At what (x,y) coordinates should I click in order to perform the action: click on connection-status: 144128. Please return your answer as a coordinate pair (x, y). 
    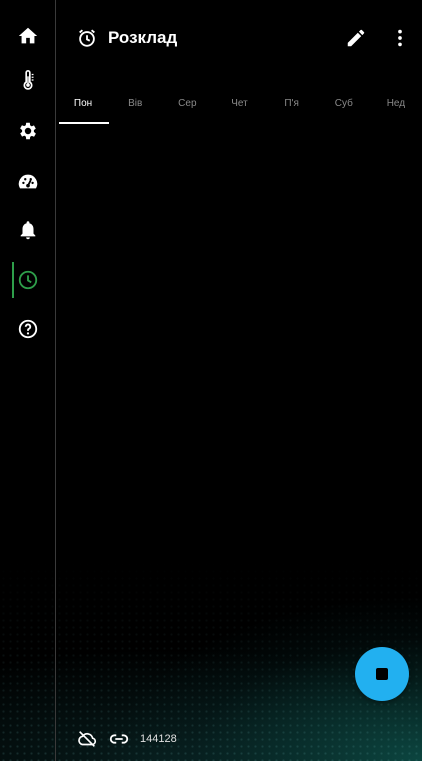
    Looking at the image, I should click on (126, 739).